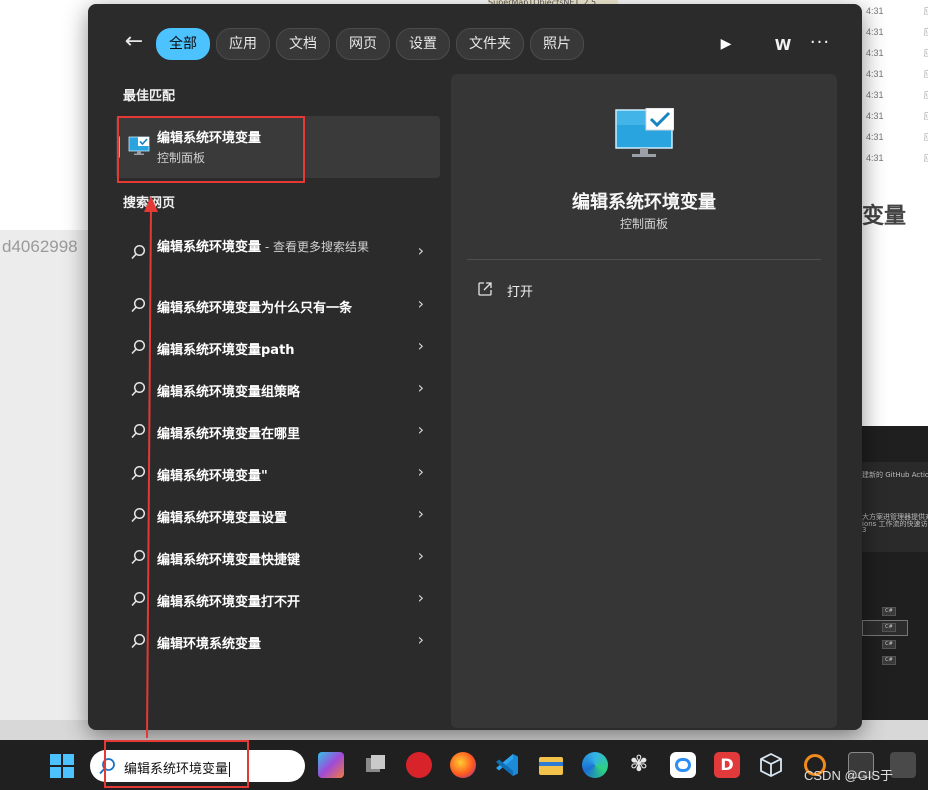 The width and height of the screenshot is (928, 790). What do you see at coordinates (375, 765) in the screenshot?
I see `task-view-icon` at bounding box center [375, 765].